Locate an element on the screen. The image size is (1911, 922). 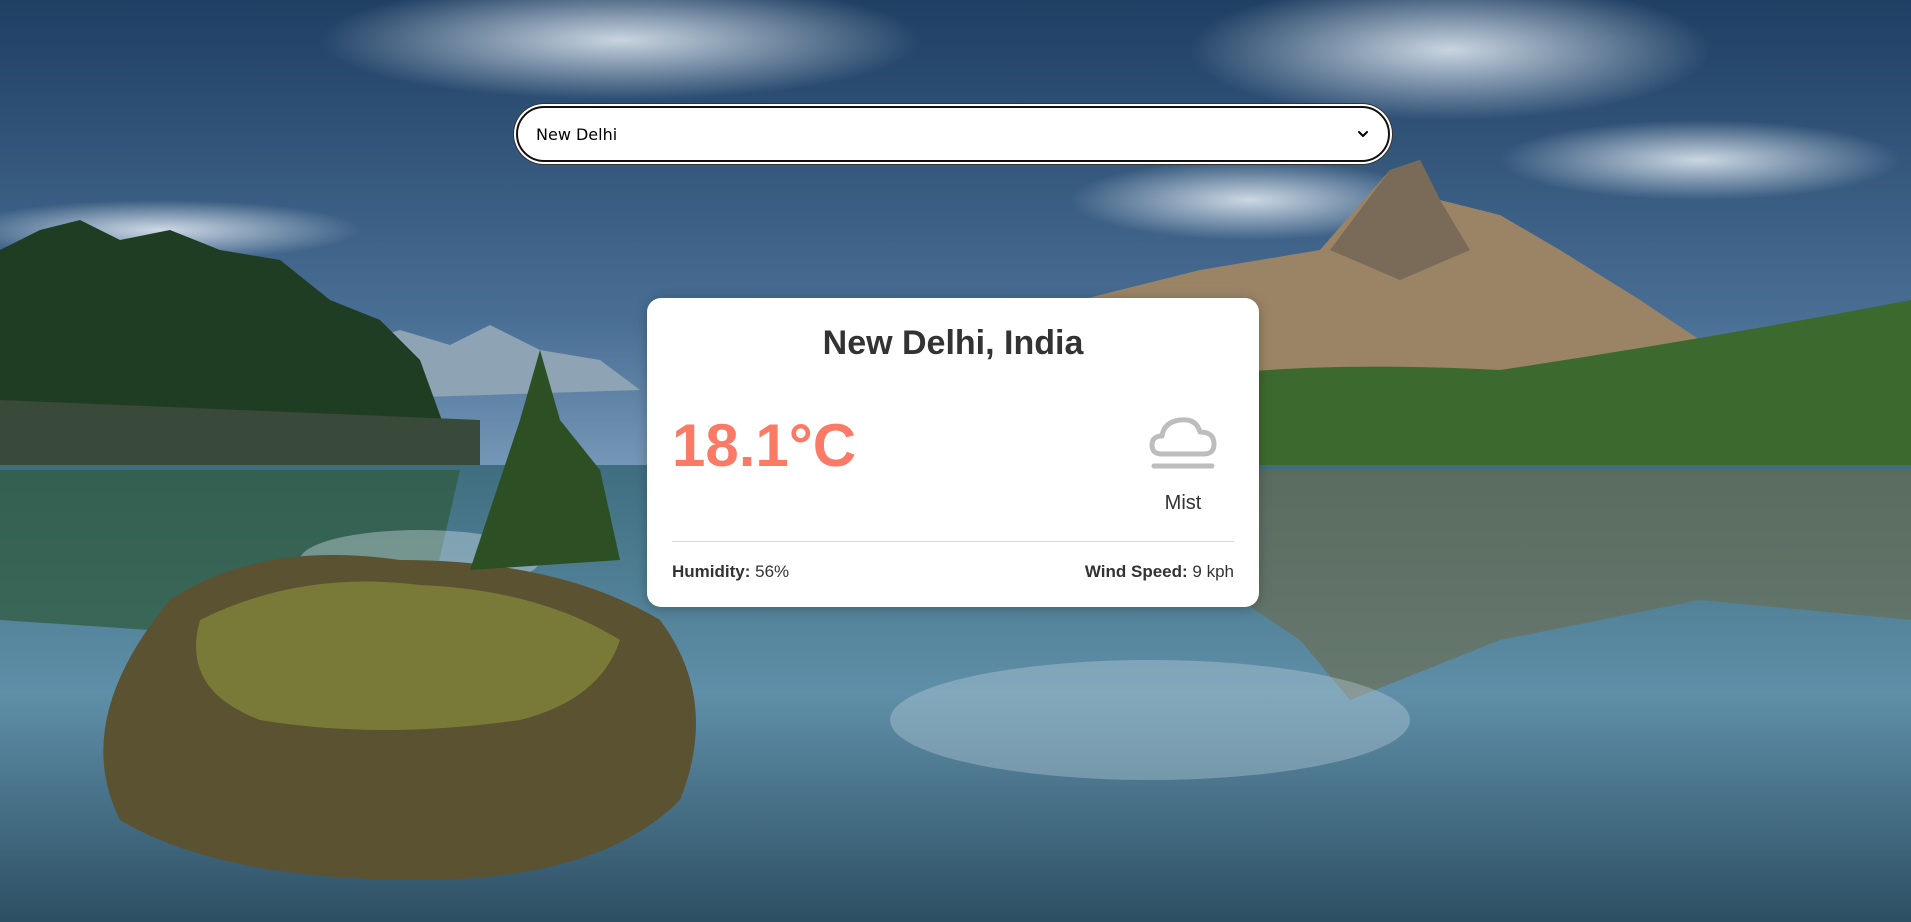
humidity-stat: Humidity: 56% is located at coordinates (730, 572).